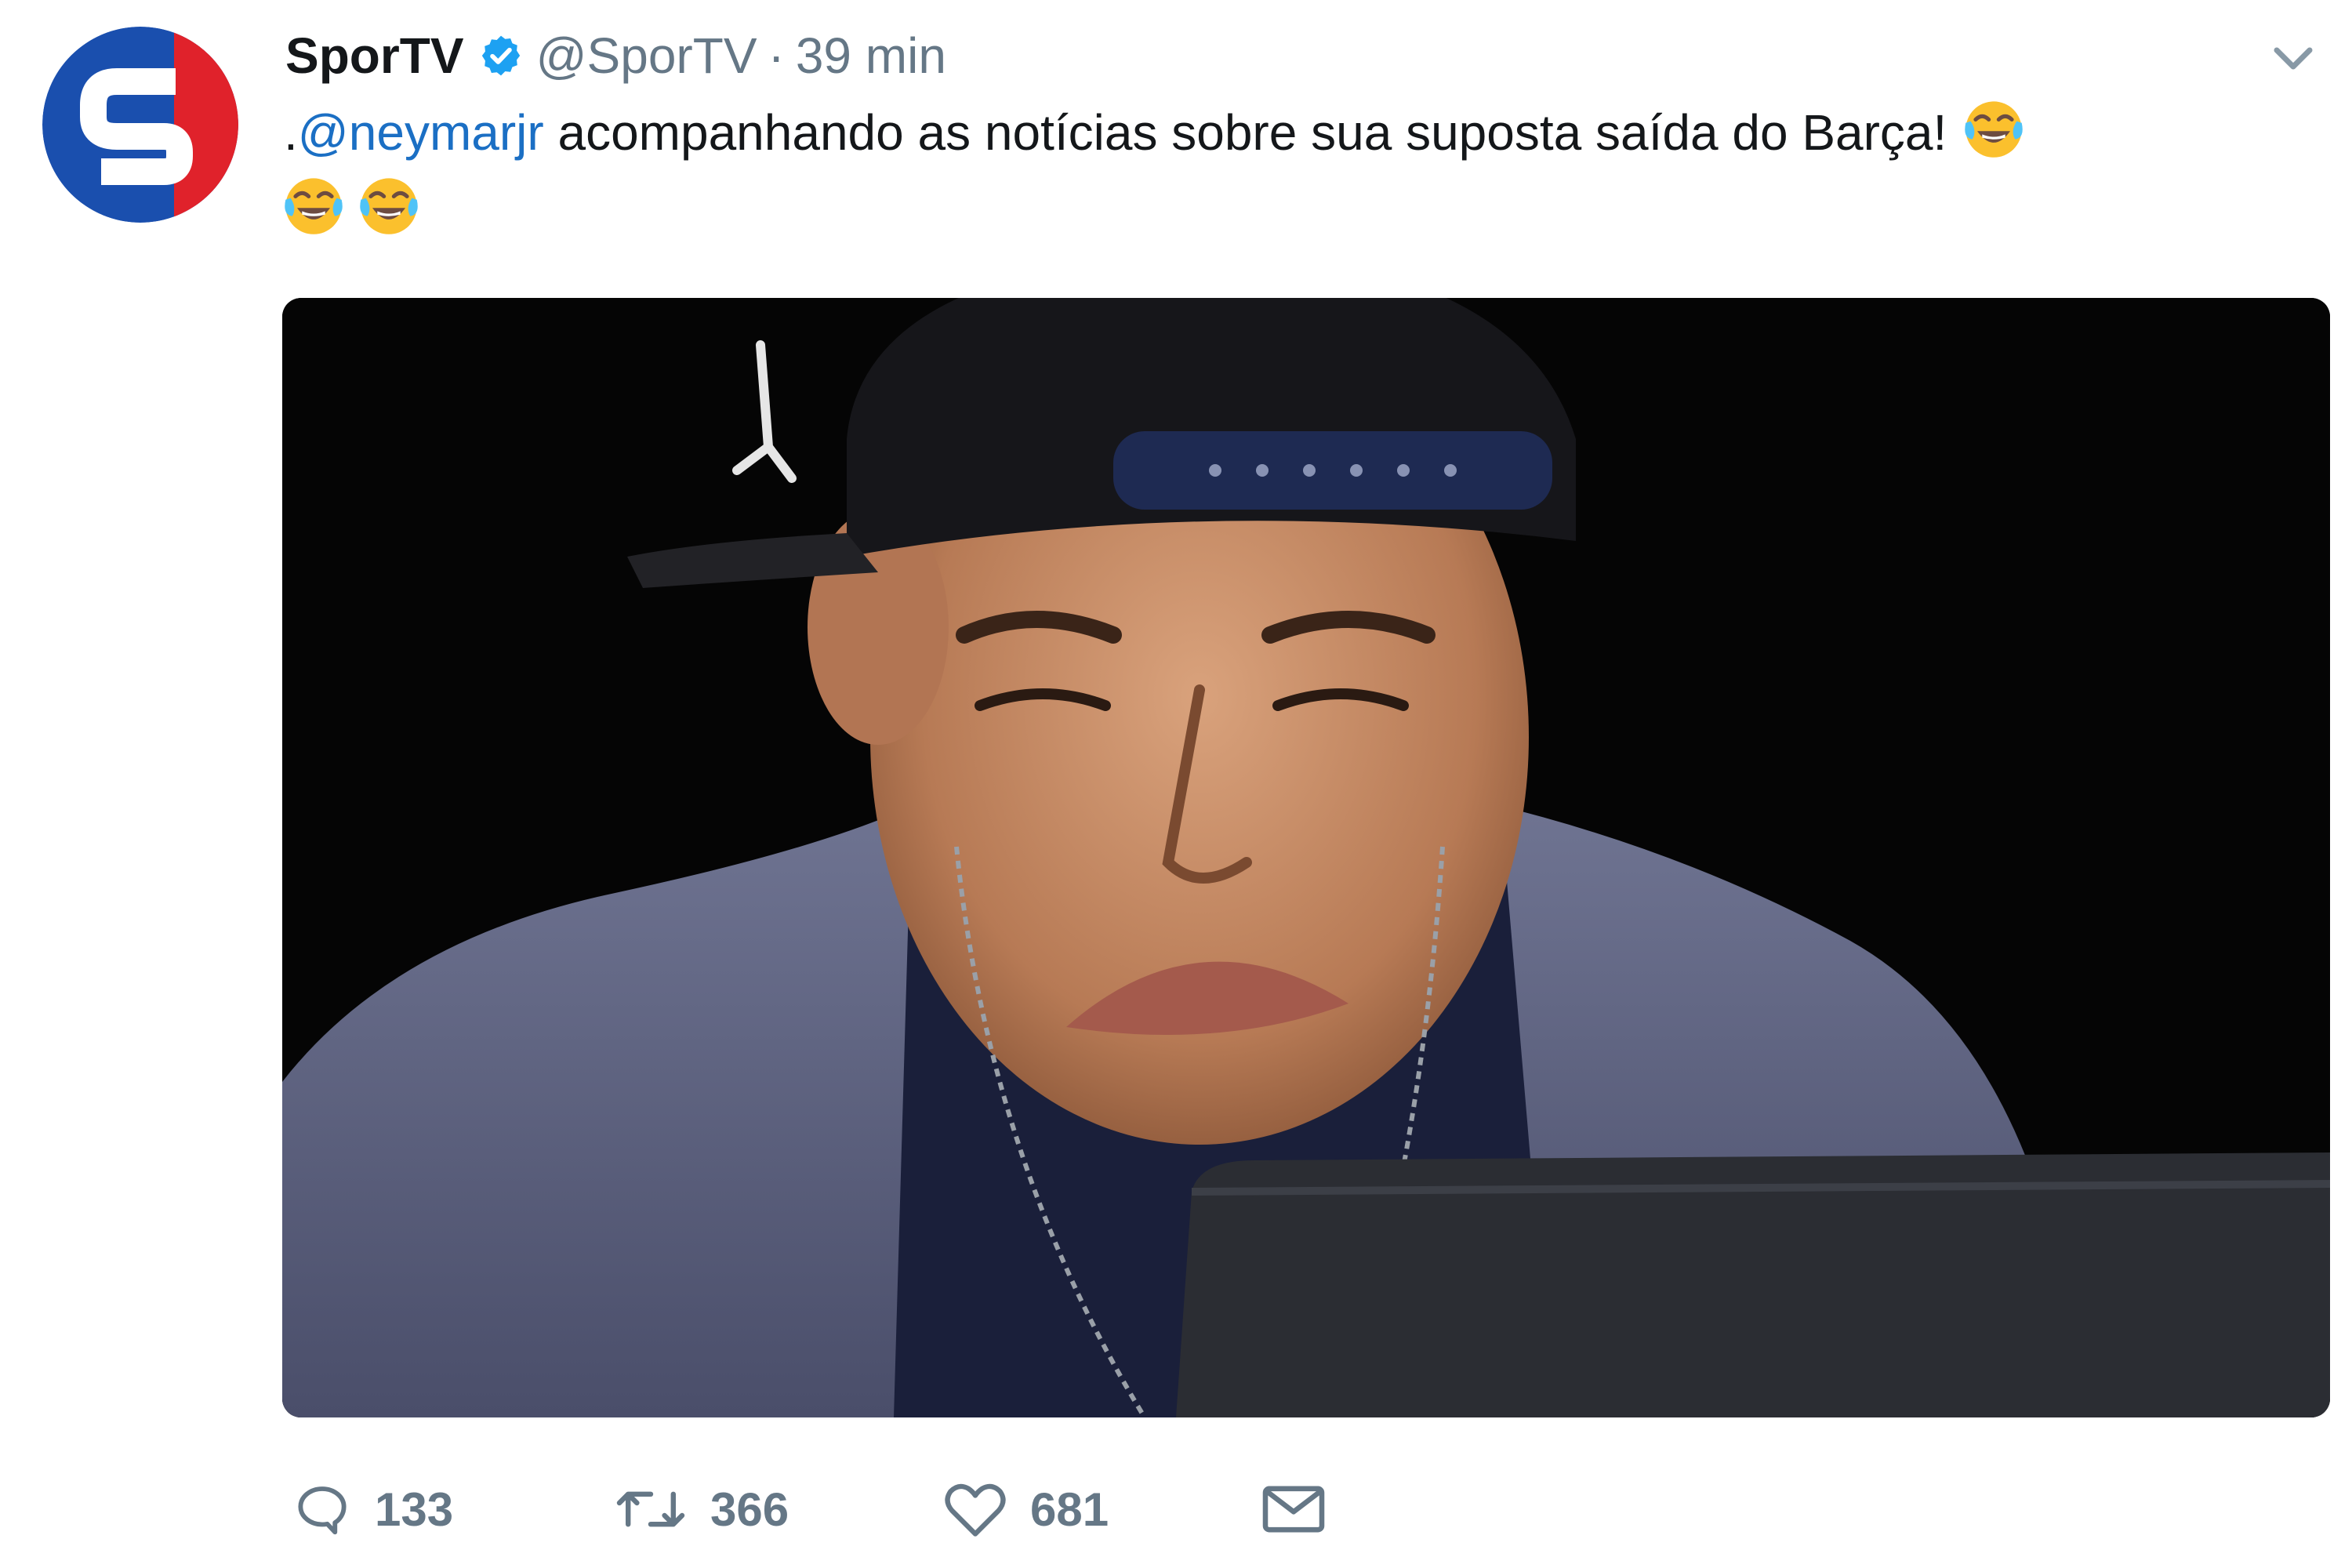 The width and height of the screenshot is (2352, 1568). Describe the element at coordinates (871, 56) in the screenshot. I see `tweet-timestamp: 39 min` at that location.